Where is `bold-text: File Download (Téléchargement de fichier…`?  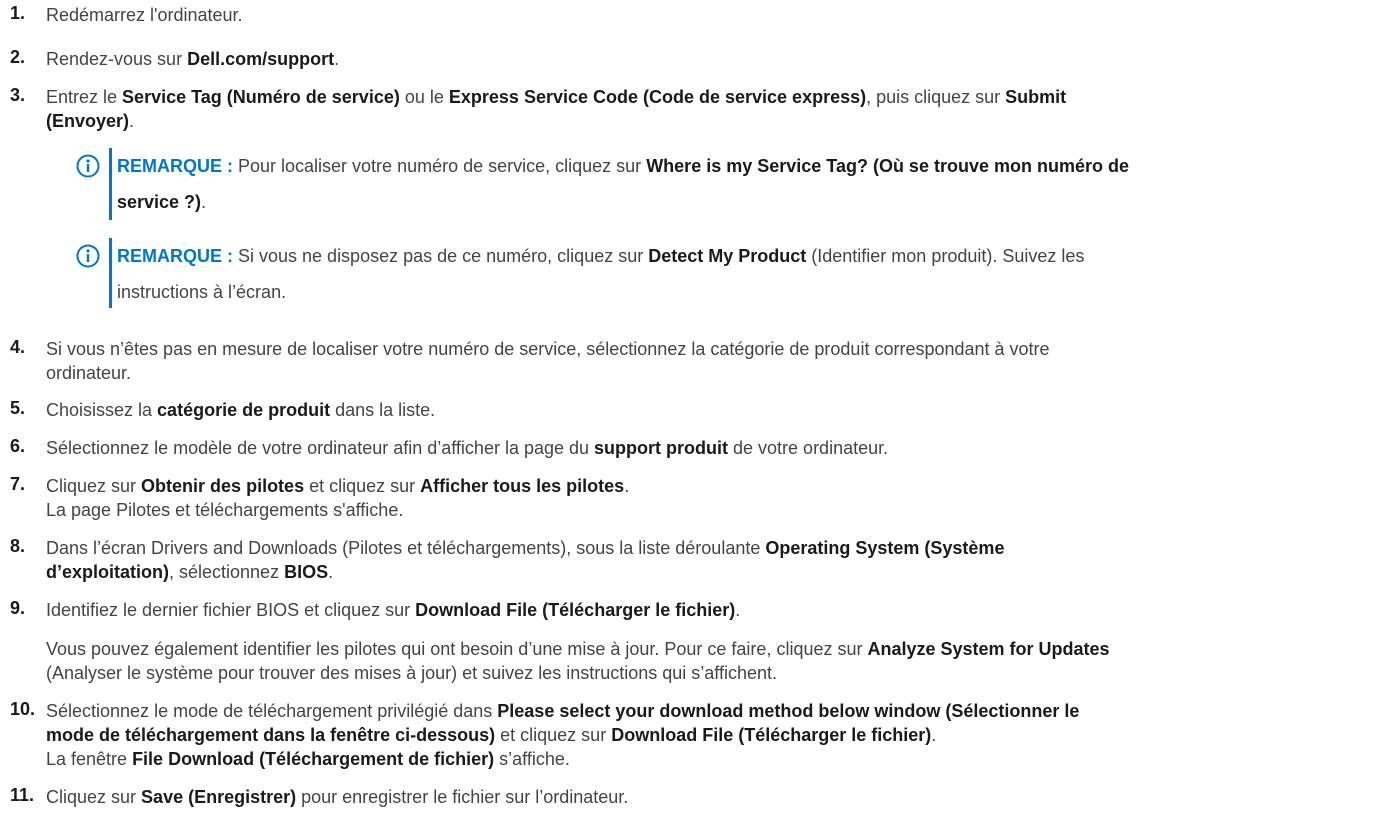 bold-text: File Download (Téléchargement de fichier… is located at coordinates (313, 759).